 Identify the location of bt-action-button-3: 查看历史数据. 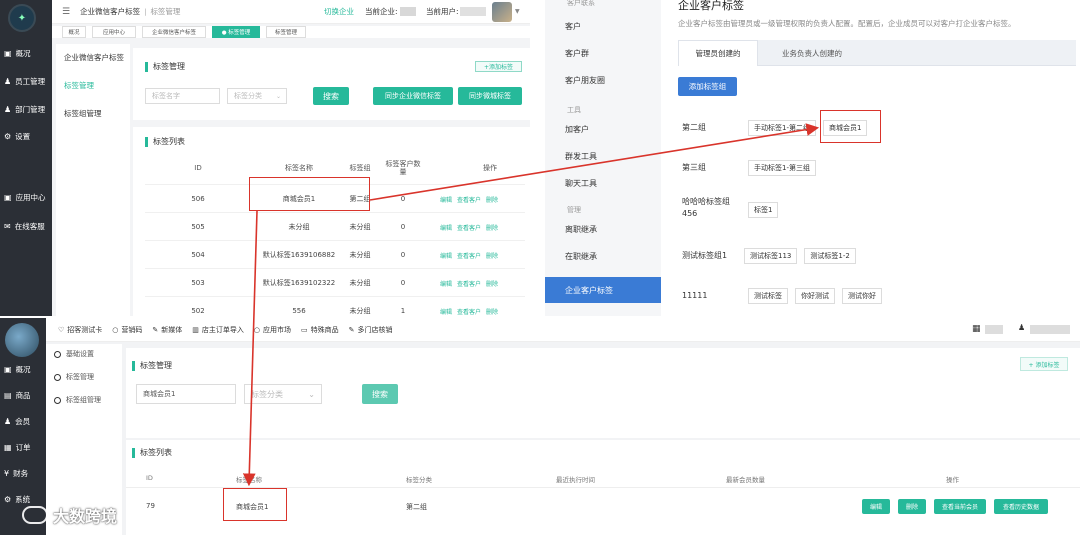
(1021, 506).